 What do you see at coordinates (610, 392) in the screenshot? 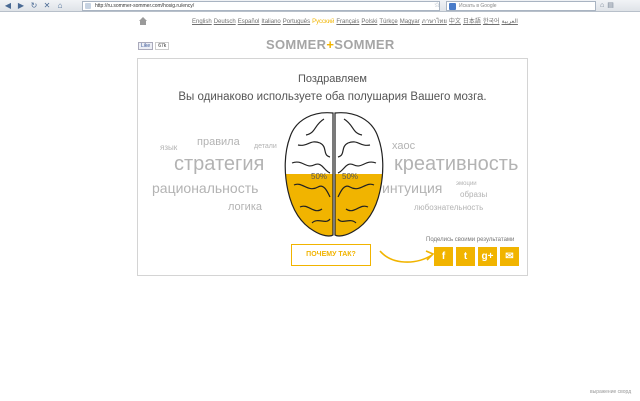
I see `footer-link: выражение сворд` at bounding box center [610, 392].